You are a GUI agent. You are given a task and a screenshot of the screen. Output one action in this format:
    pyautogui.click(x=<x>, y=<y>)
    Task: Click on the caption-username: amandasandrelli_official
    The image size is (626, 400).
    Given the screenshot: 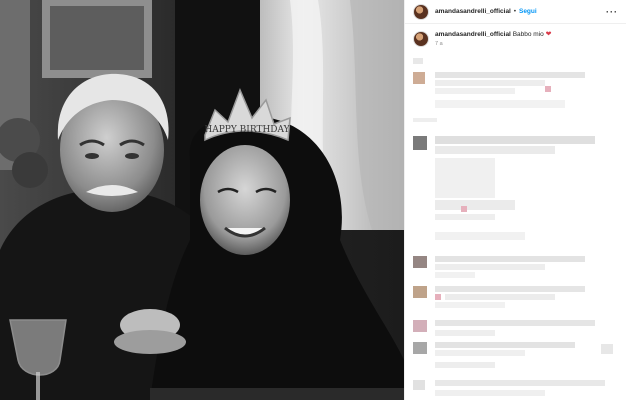 What is the action you would take?
    pyautogui.click(x=473, y=34)
    